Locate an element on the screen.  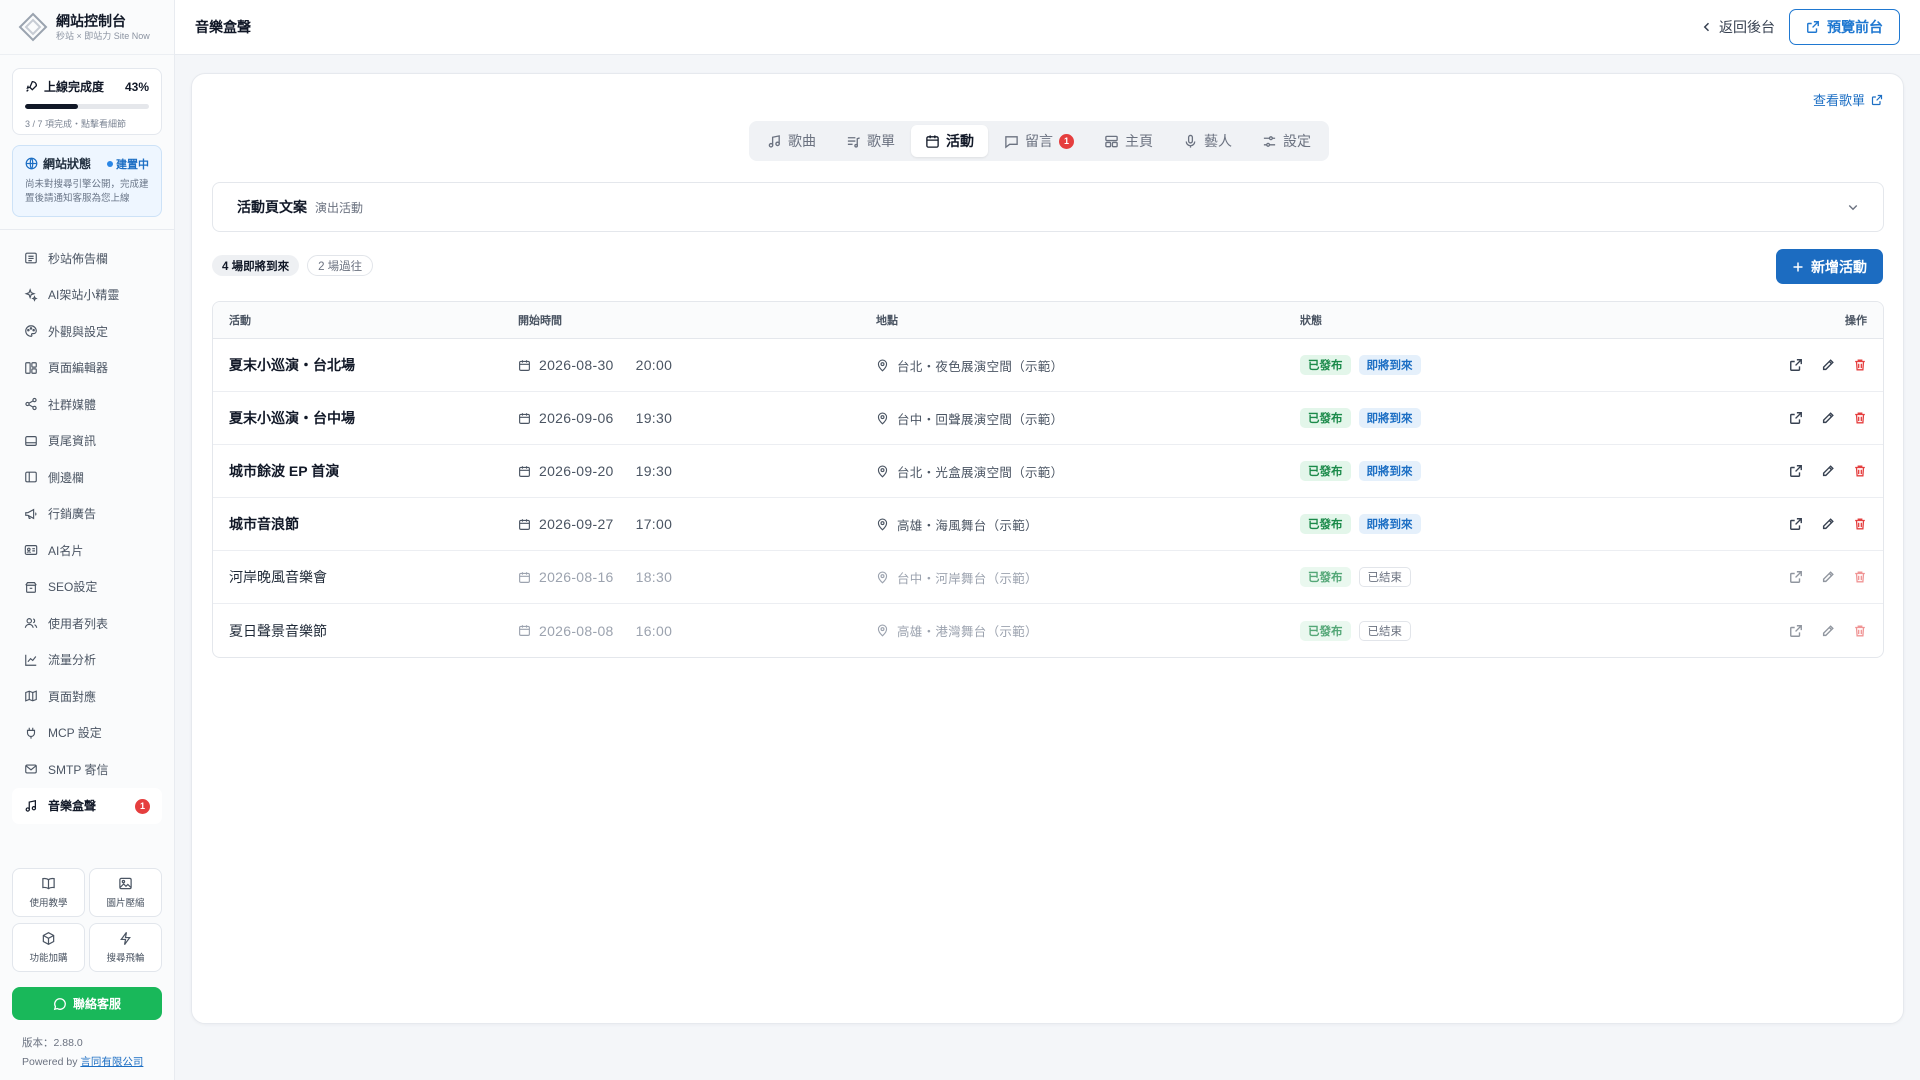
message-icon is located at coordinates (1011, 141).